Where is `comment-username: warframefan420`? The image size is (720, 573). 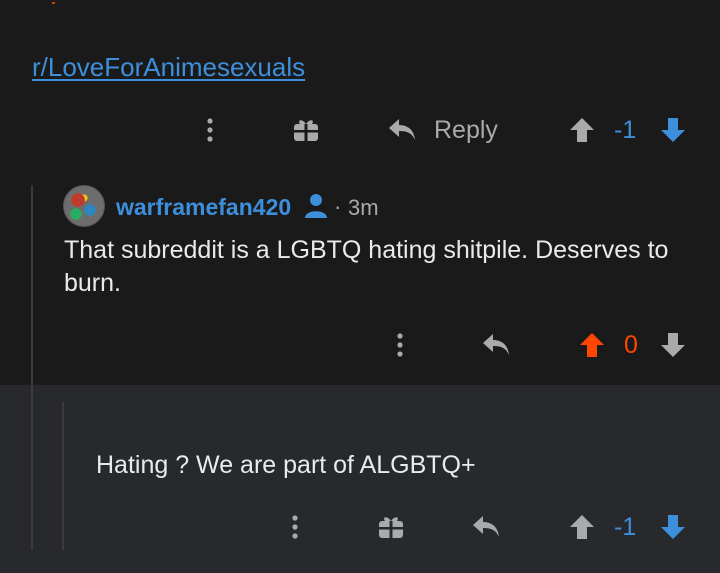 comment-username: warframefan420 is located at coordinates (203, 207).